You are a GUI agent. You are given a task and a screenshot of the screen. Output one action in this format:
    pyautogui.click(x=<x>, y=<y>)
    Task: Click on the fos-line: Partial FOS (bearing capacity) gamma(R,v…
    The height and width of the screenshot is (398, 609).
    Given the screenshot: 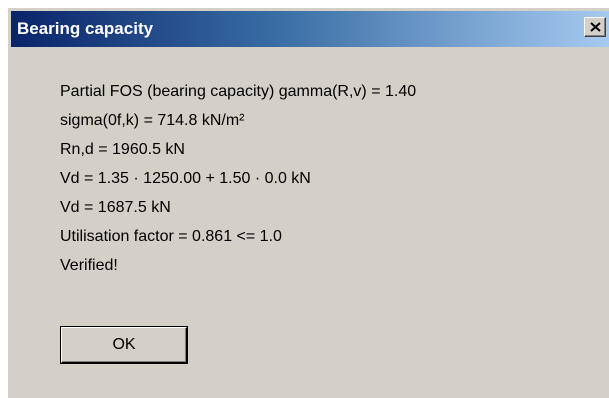 What is the action you would take?
    pyautogui.click(x=238, y=91)
    